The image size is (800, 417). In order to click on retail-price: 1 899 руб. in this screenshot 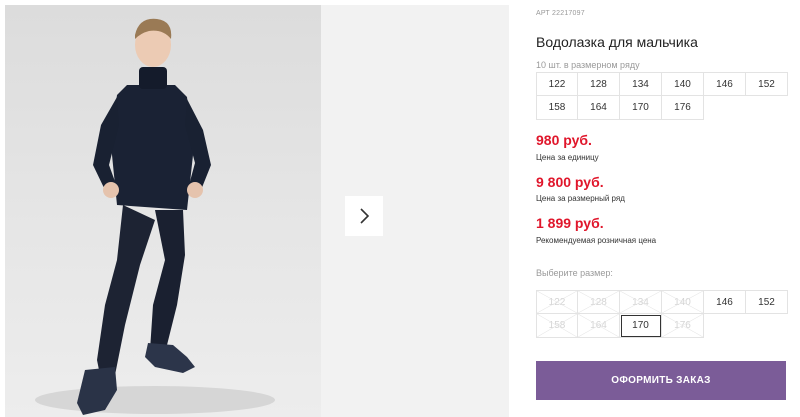, I will do `click(570, 223)`.